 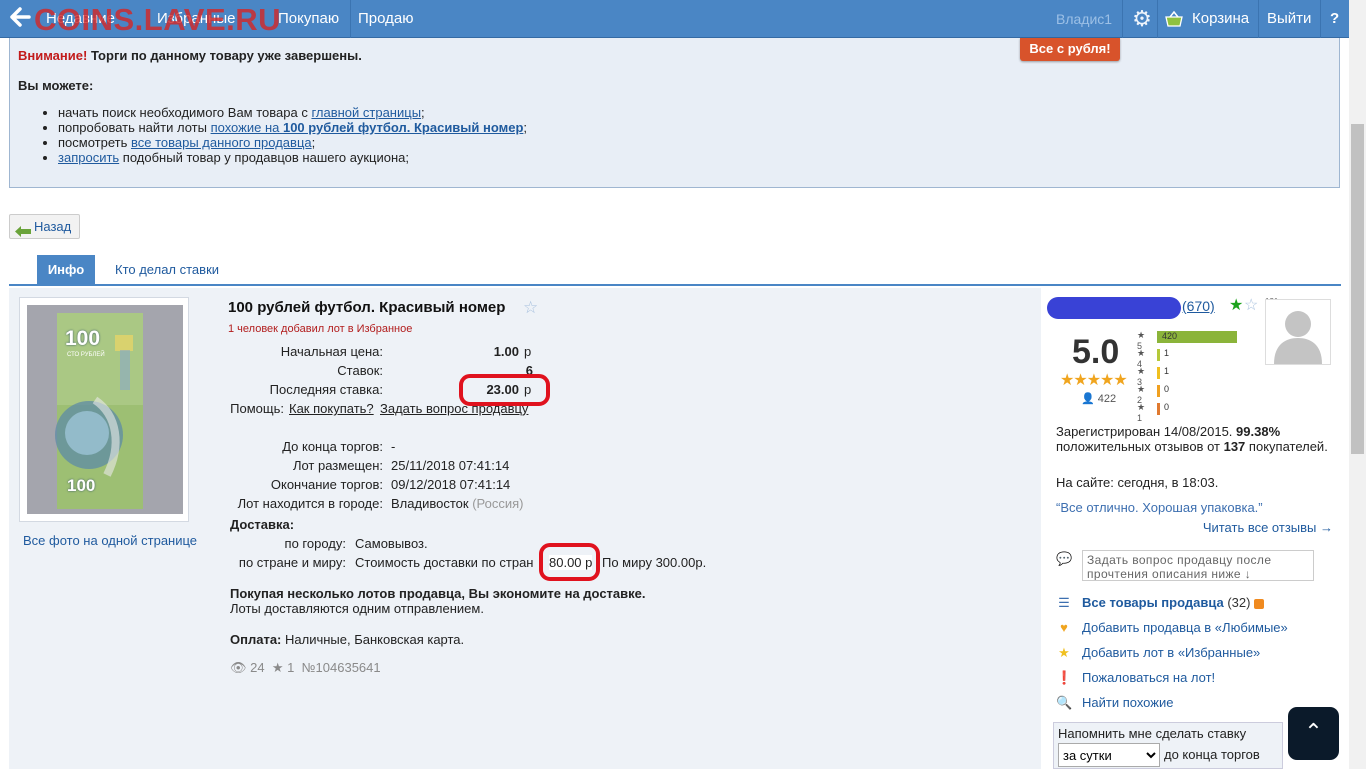 What do you see at coordinates (20, 19) in the screenshot?
I see `back-arrow-icon` at bounding box center [20, 19].